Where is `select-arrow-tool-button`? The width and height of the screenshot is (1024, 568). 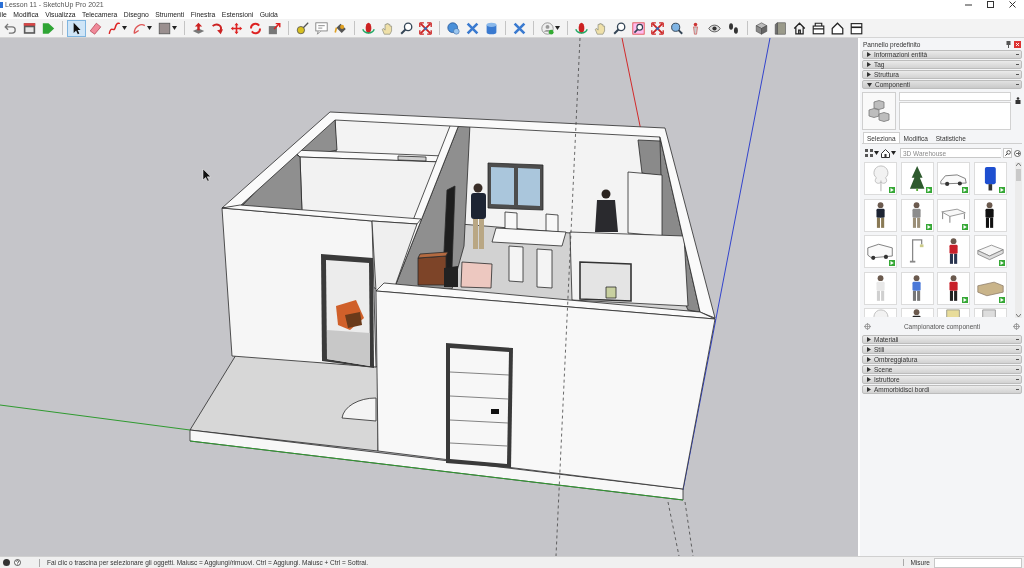 select-arrow-tool-button is located at coordinates (76, 28).